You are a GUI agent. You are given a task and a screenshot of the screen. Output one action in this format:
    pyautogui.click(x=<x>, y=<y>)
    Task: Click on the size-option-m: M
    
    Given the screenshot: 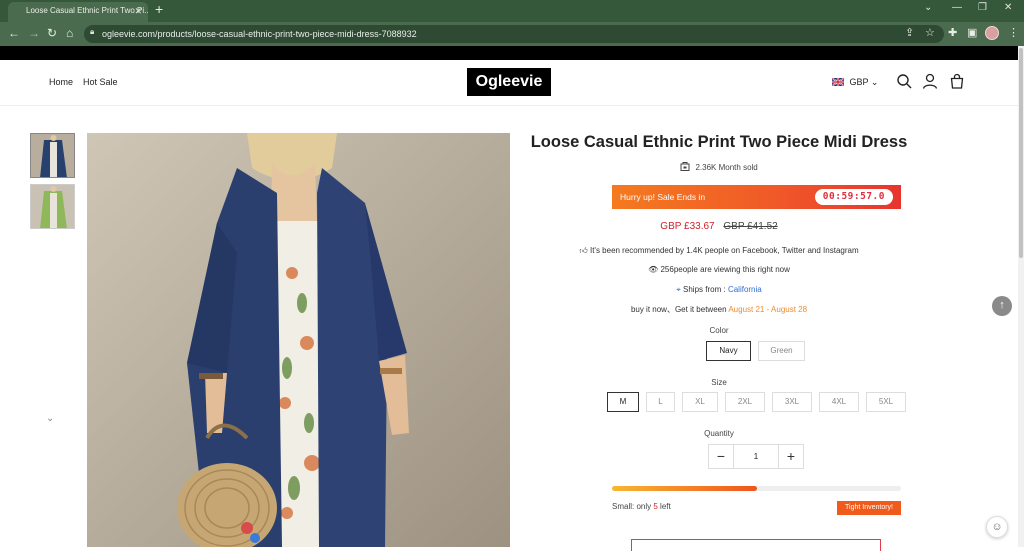 What is the action you would take?
    pyautogui.click(x=623, y=402)
    